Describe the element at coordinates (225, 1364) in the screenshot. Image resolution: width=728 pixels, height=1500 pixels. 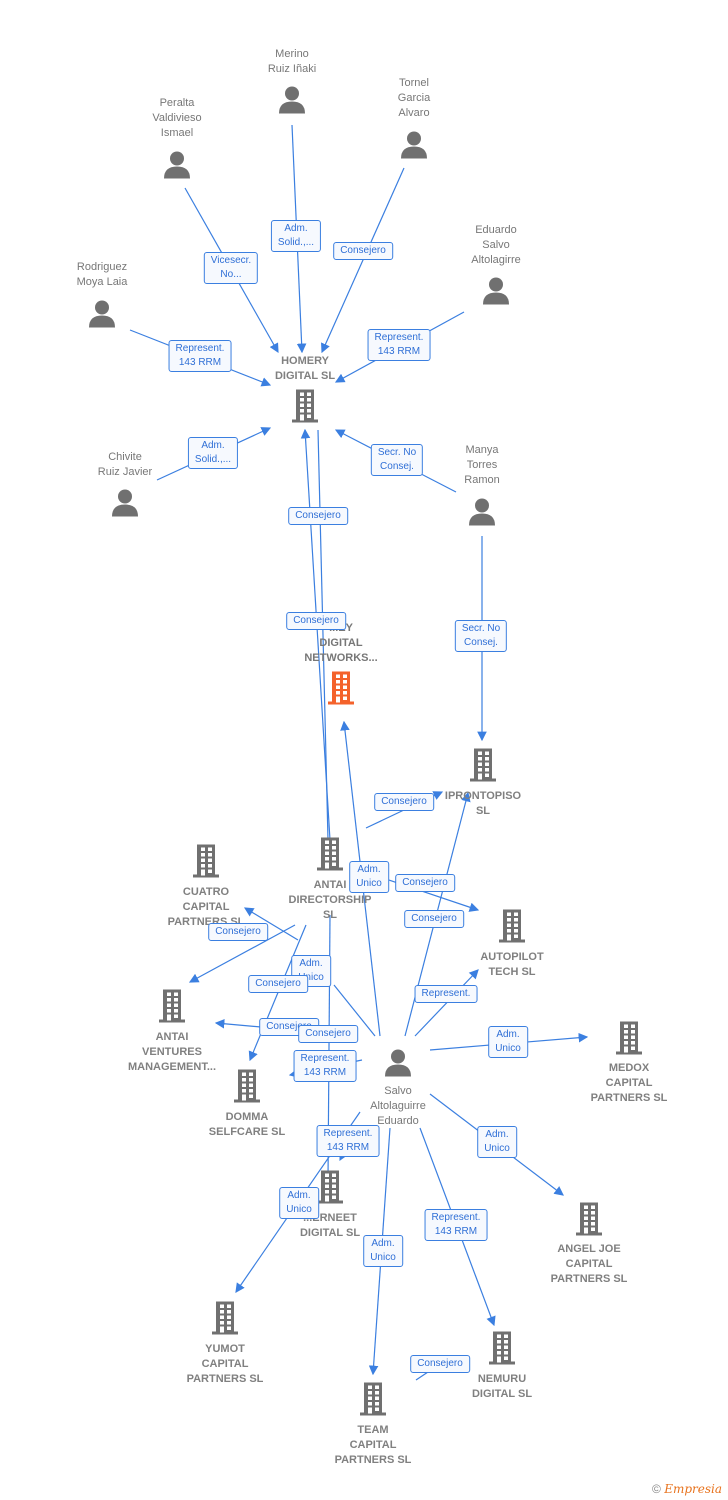
I see `company-node-label: YUMOT CAPITAL PARTNERS SL` at that location.